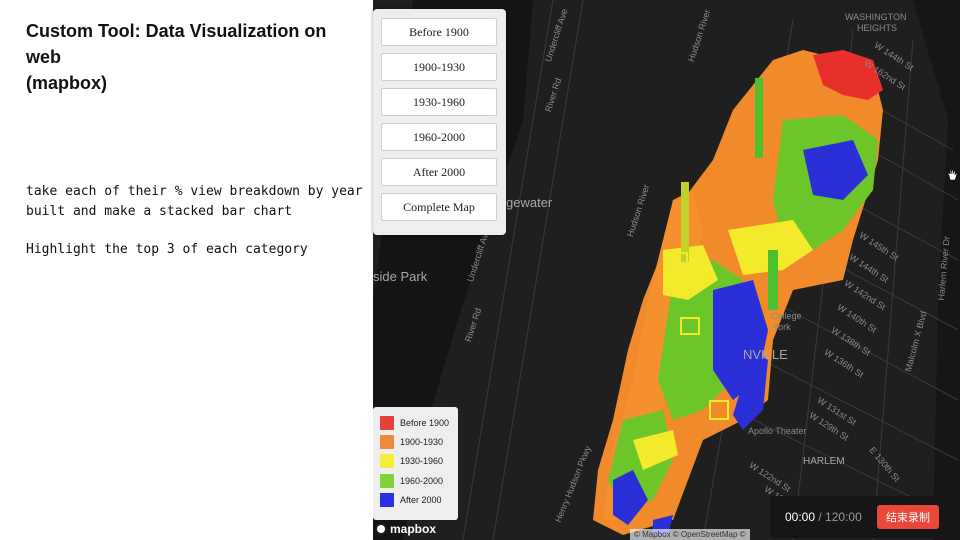  Describe the element at coordinates (439, 32) in the screenshot. I see `era-button-before-1900: Before 1900` at that location.